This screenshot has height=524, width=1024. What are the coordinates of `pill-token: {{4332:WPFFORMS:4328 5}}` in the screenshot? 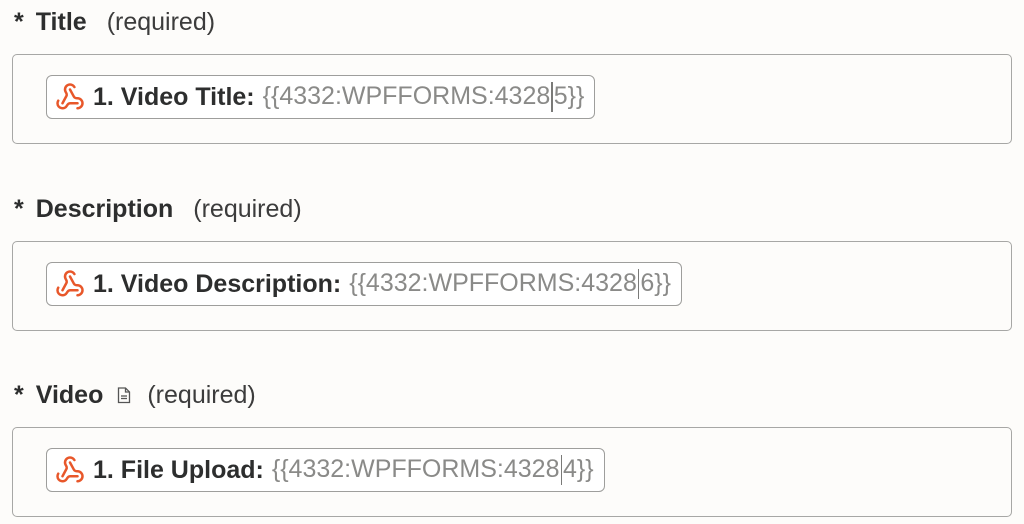 It's located at (423, 97).